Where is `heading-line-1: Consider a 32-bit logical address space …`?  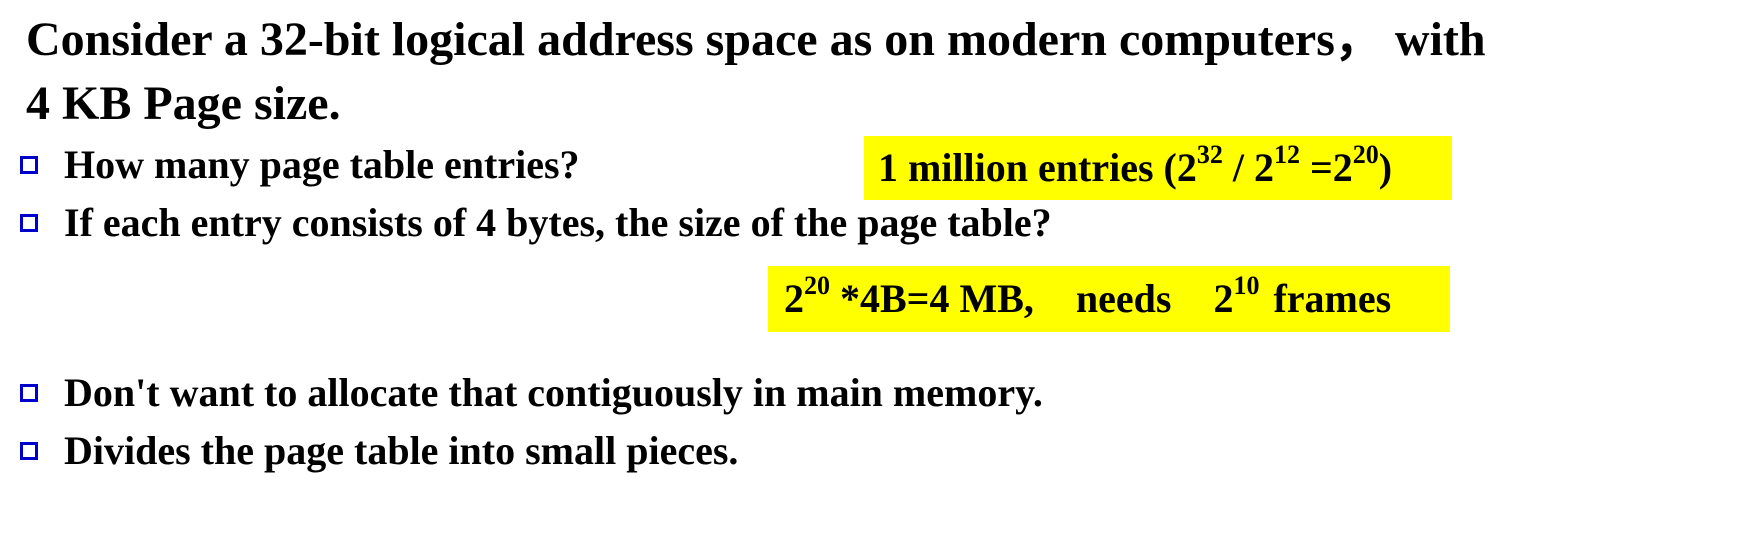
heading-line-1: Consider a 32-bit logical address space … is located at coordinates (756, 39).